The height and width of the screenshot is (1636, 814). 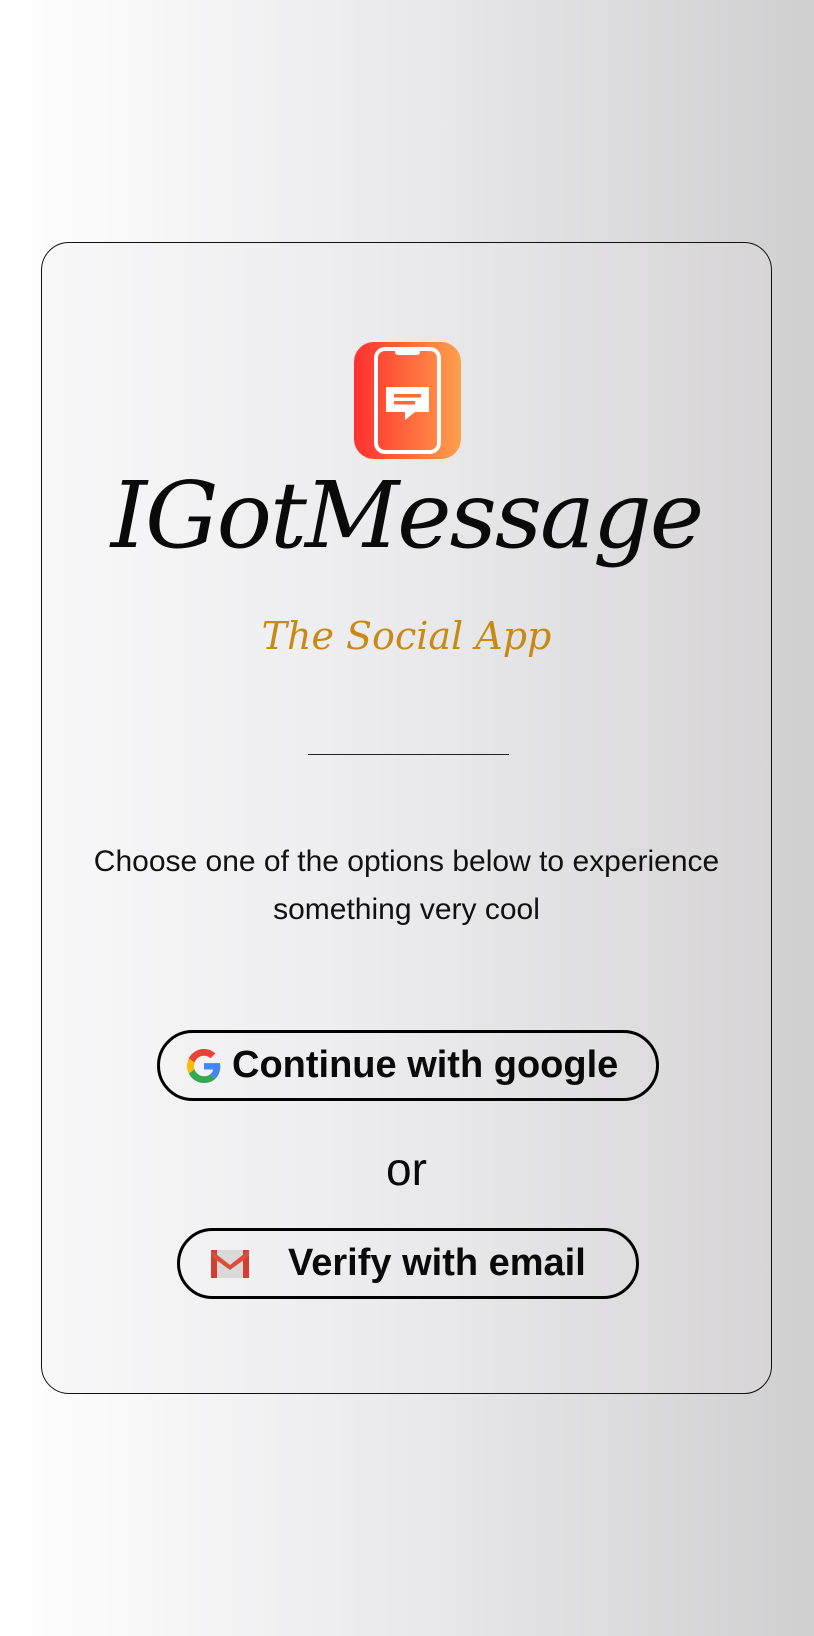 What do you see at coordinates (407, 400) in the screenshot?
I see `phone-chat-icon` at bounding box center [407, 400].